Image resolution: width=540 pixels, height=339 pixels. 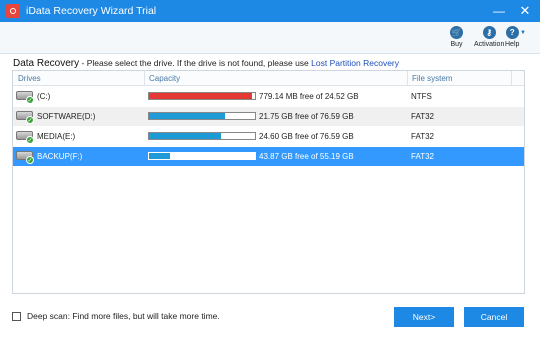 What do you see at coordinates (421, 96) in the screenshot?
I see `filesystem-text: NTFS` at bounding box center [421, 96].